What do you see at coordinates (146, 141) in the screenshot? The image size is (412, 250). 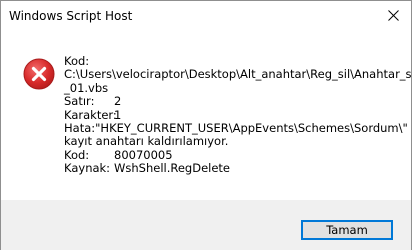 I see `error-value-continued: kayıt anahtarı kaldırılamıyor.` at bounding box center [146, 141].